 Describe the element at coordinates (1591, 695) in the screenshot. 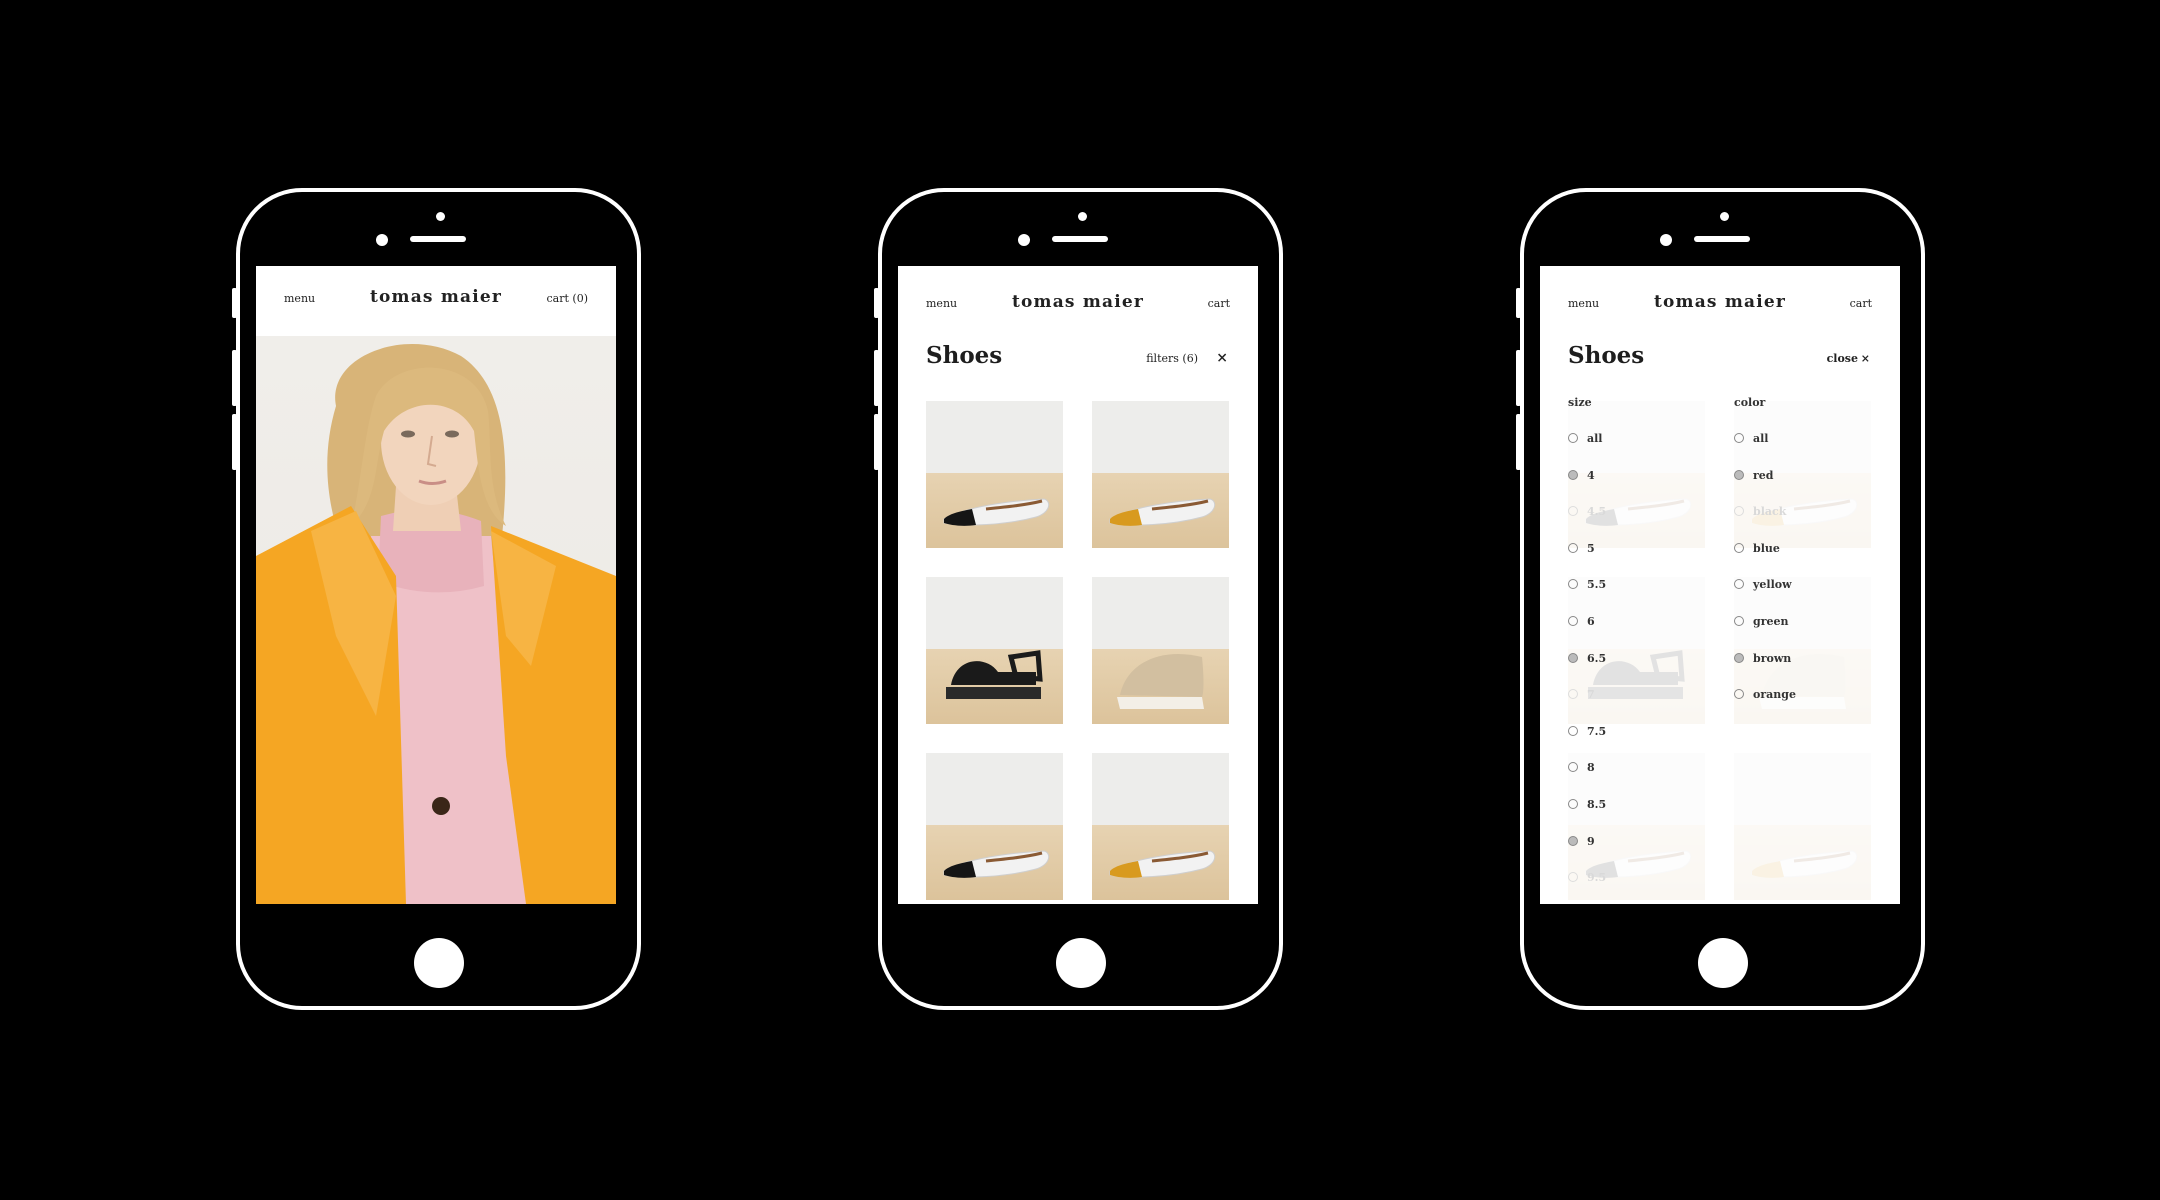

I see `size-option-label: 7` at that location.